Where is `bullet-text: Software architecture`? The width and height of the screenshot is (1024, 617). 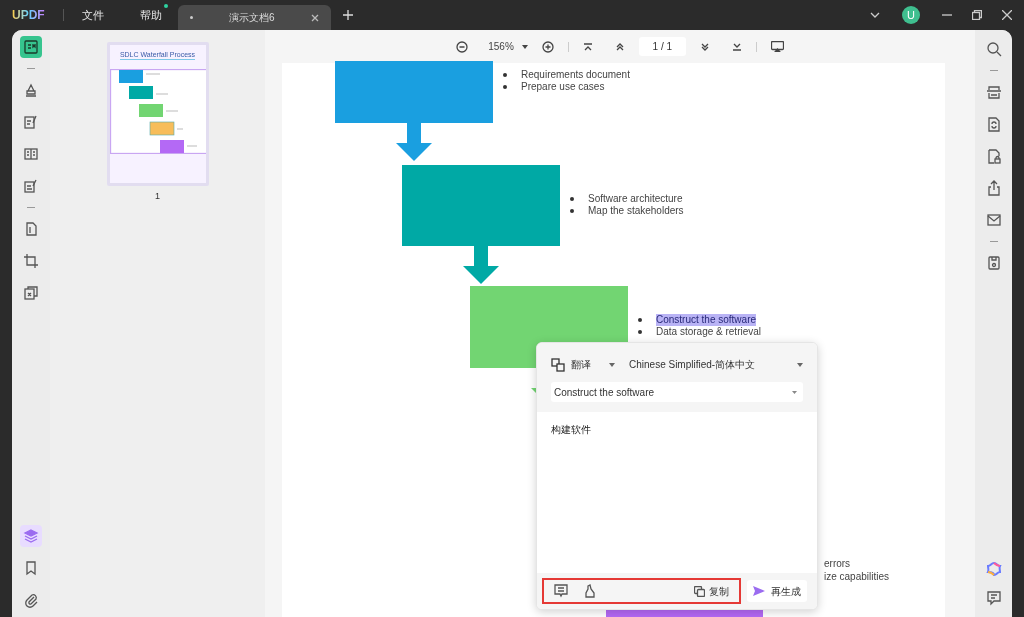 bullet-text: Software architecture is located at coordinates (635, 199).